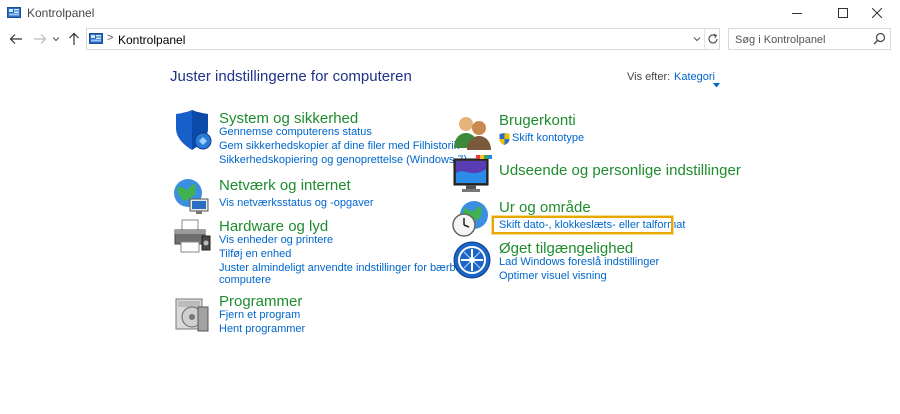 The width and height of the screenshot is (900, 414). What do you see at coordinates (472, 175) in the screenshot?
I see `monitor-palette-icon` at bounding box center [472, 175].